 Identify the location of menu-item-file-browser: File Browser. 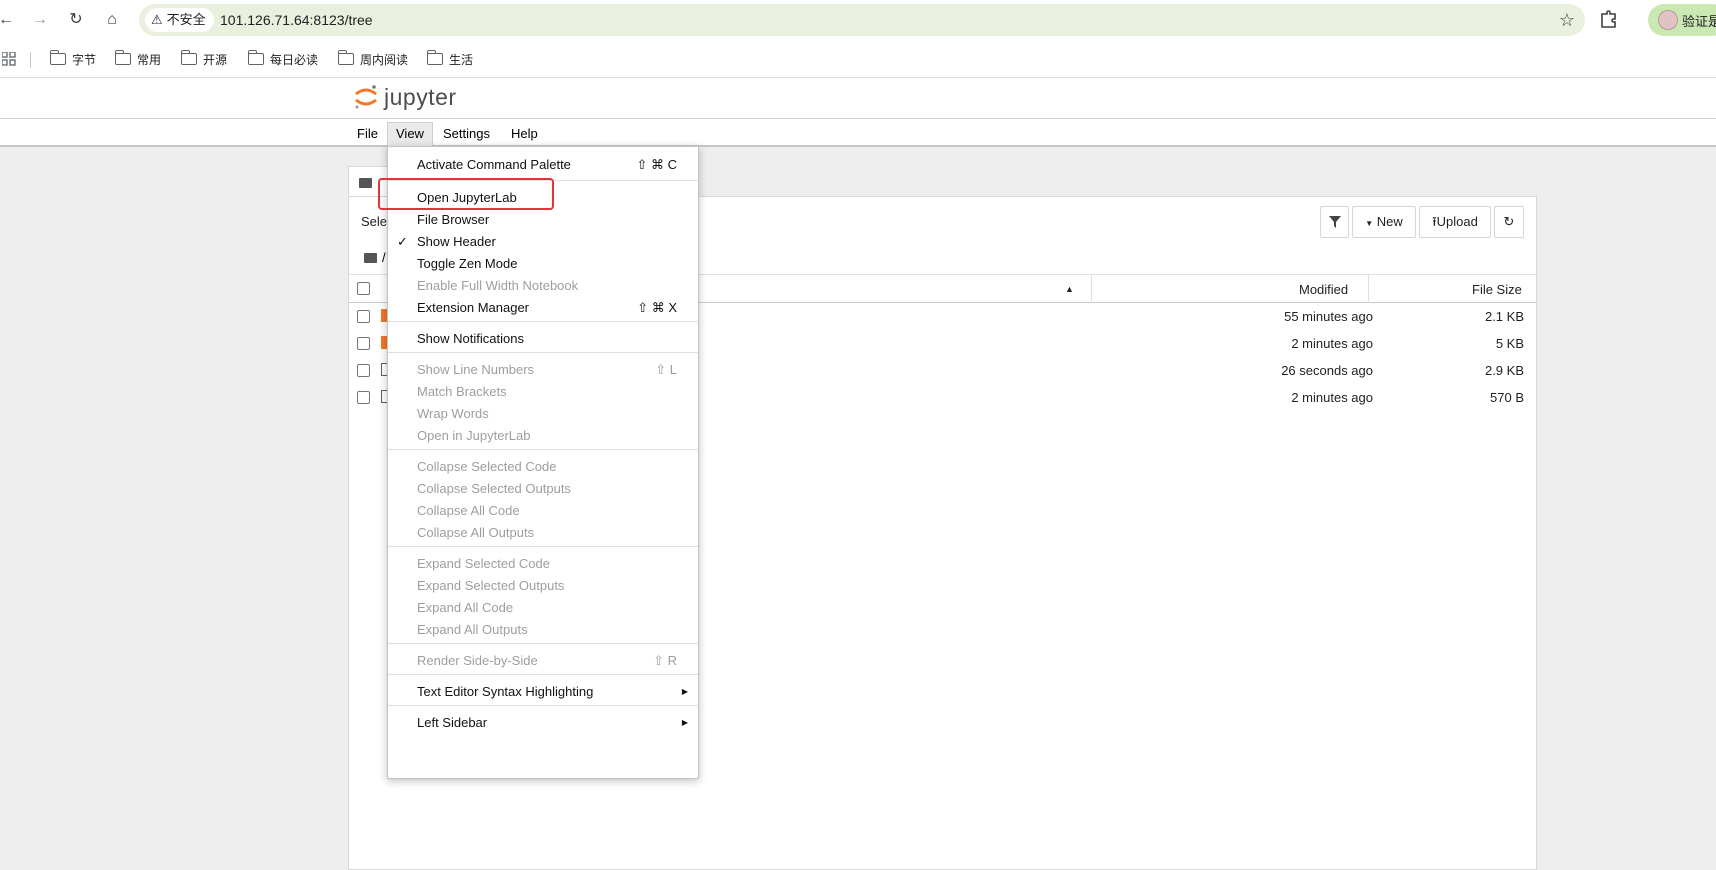
(543, 220).